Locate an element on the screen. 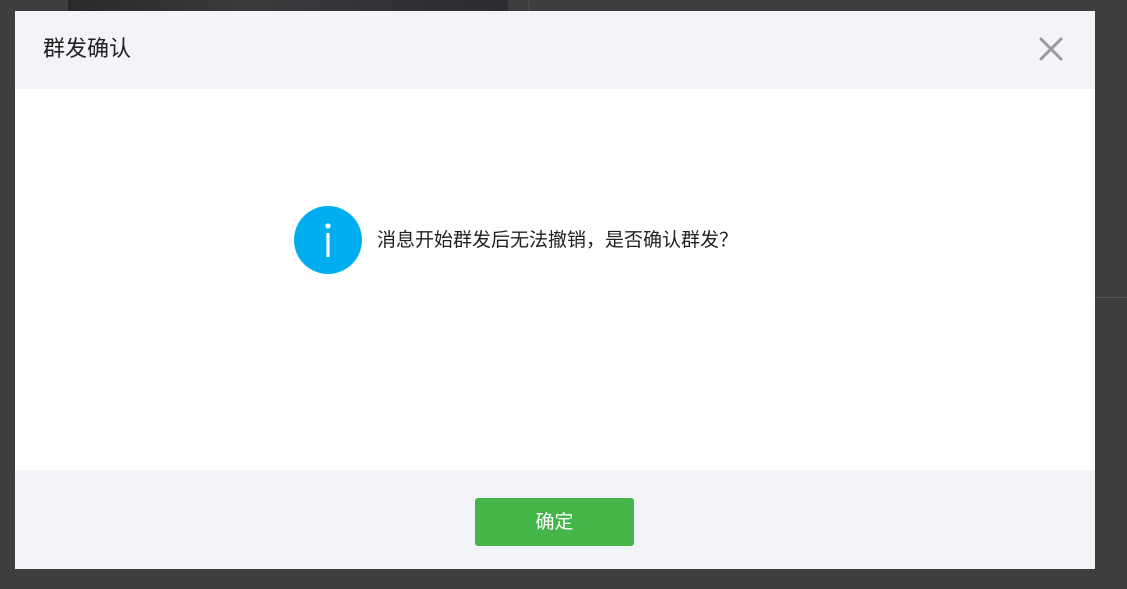 This screenshot has height=589, width=1127. close-button is located at coordinates (1051, 49).